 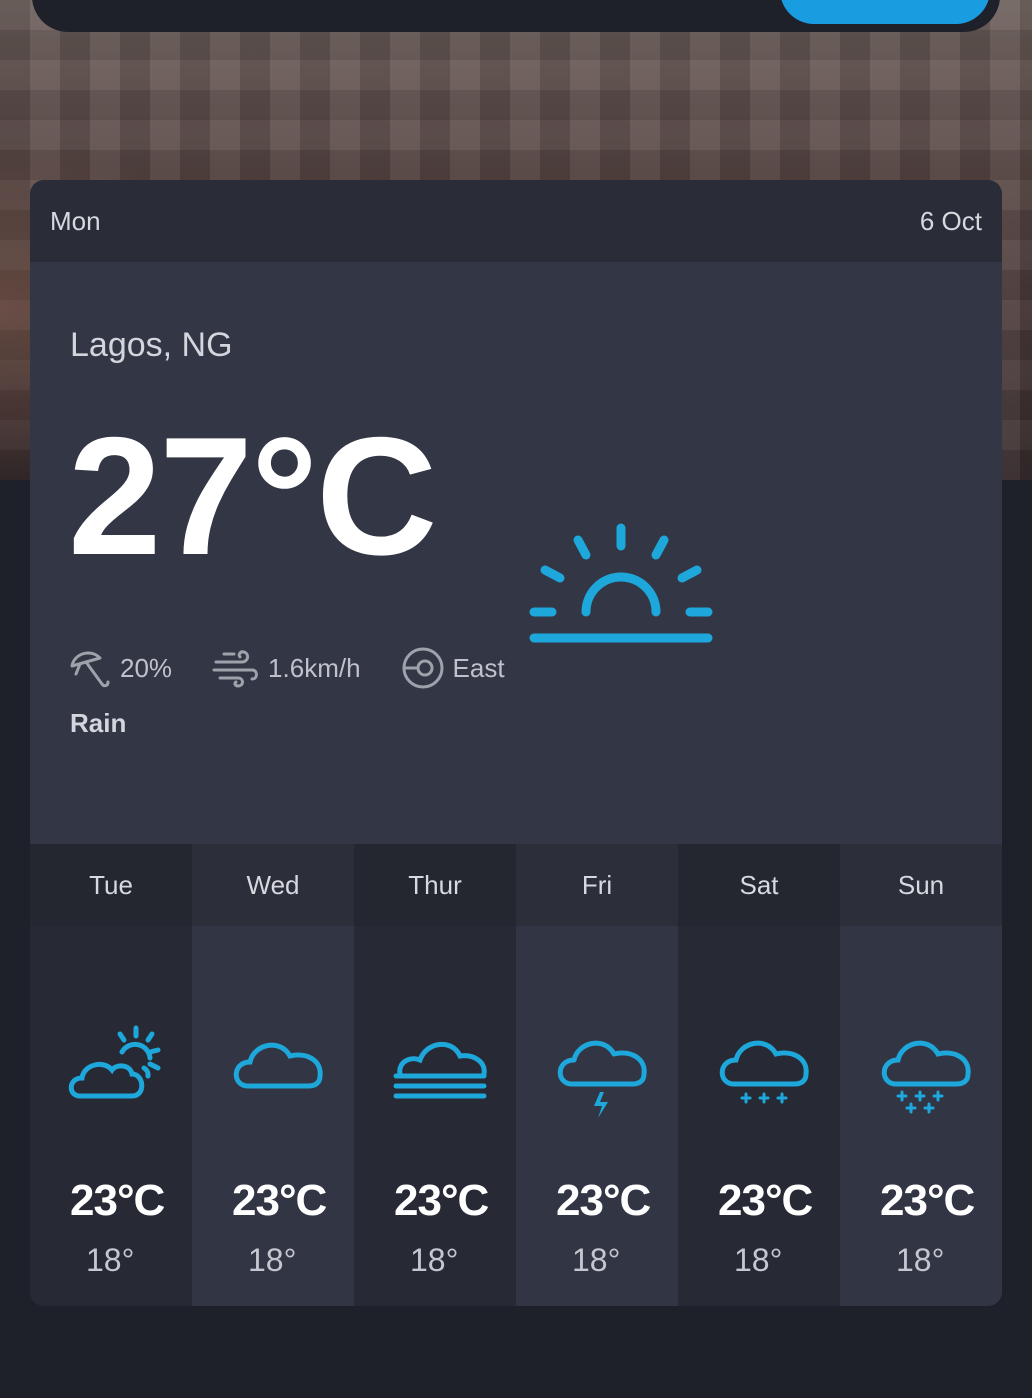 I want to click on forecast-day: Tue 23°C 18°, so click(x=111, y=1075).